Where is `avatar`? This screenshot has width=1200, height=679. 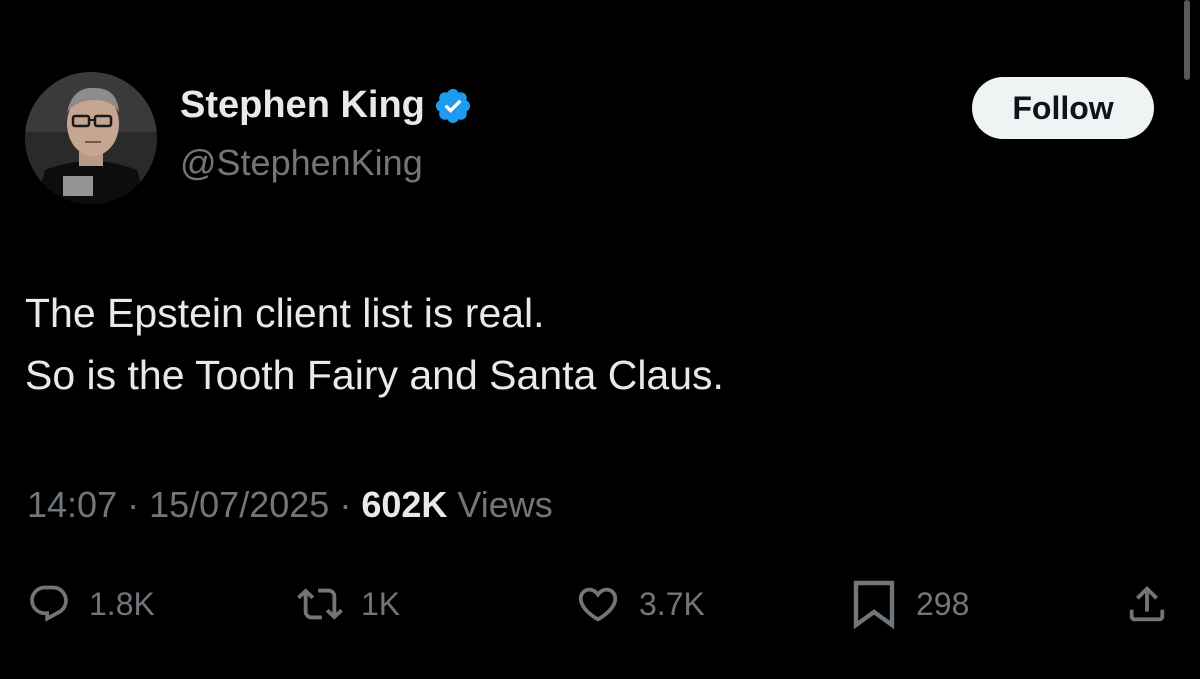 avatar is located at coordinates (91, 138).